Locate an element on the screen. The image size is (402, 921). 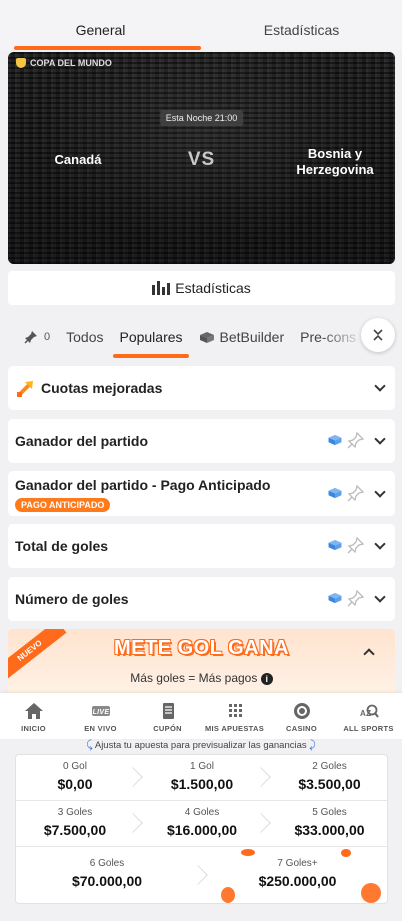
payout-goals: 2 Goles is located at coordinates (329, 766).